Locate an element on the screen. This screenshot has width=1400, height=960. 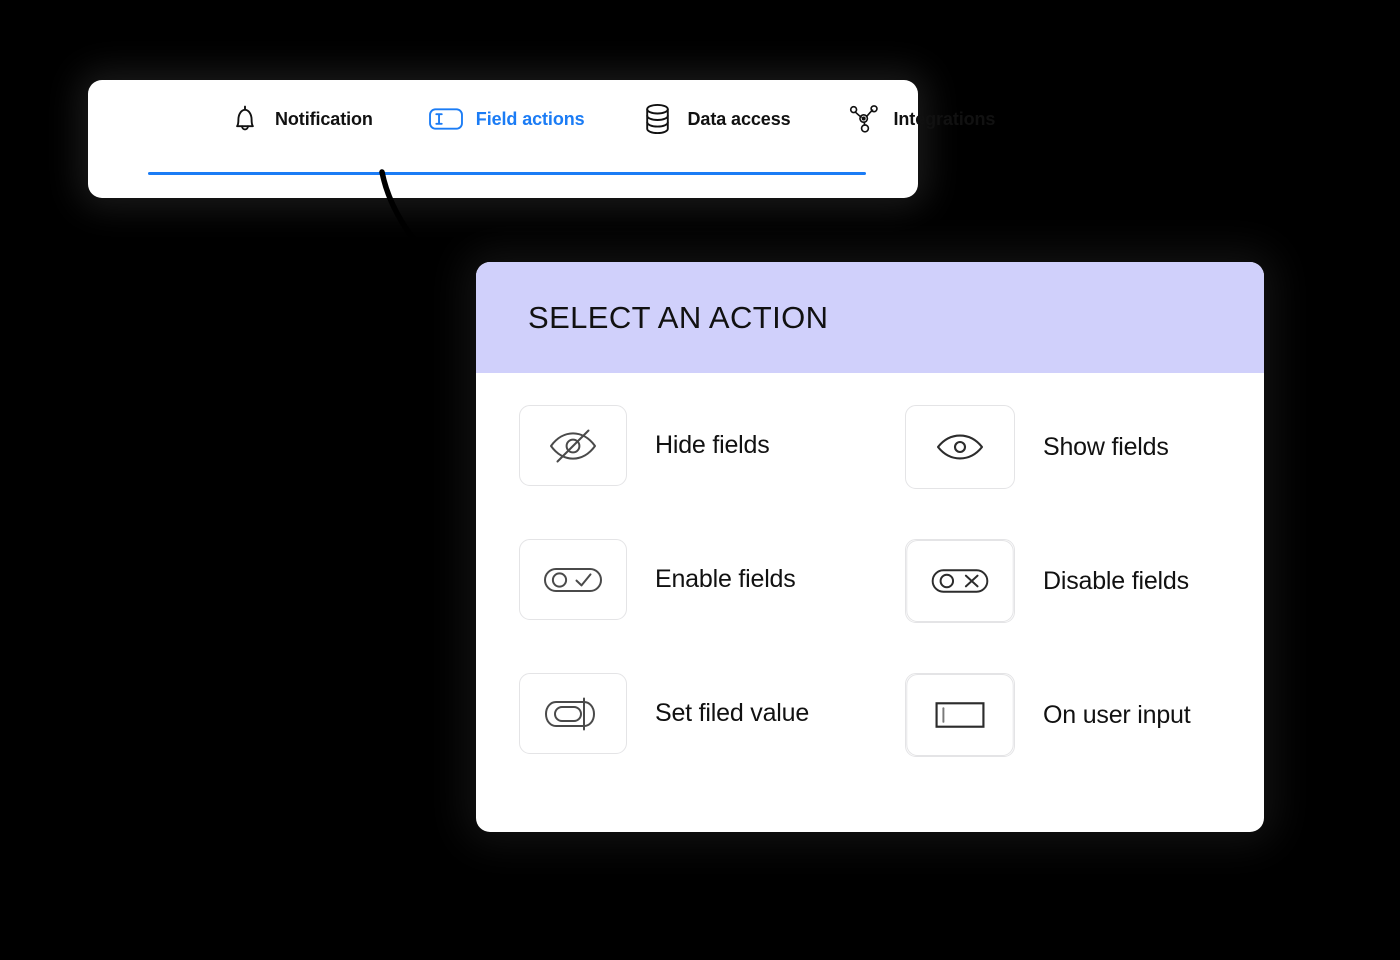
toggle-check-icon is located at coordinates (573, 579).